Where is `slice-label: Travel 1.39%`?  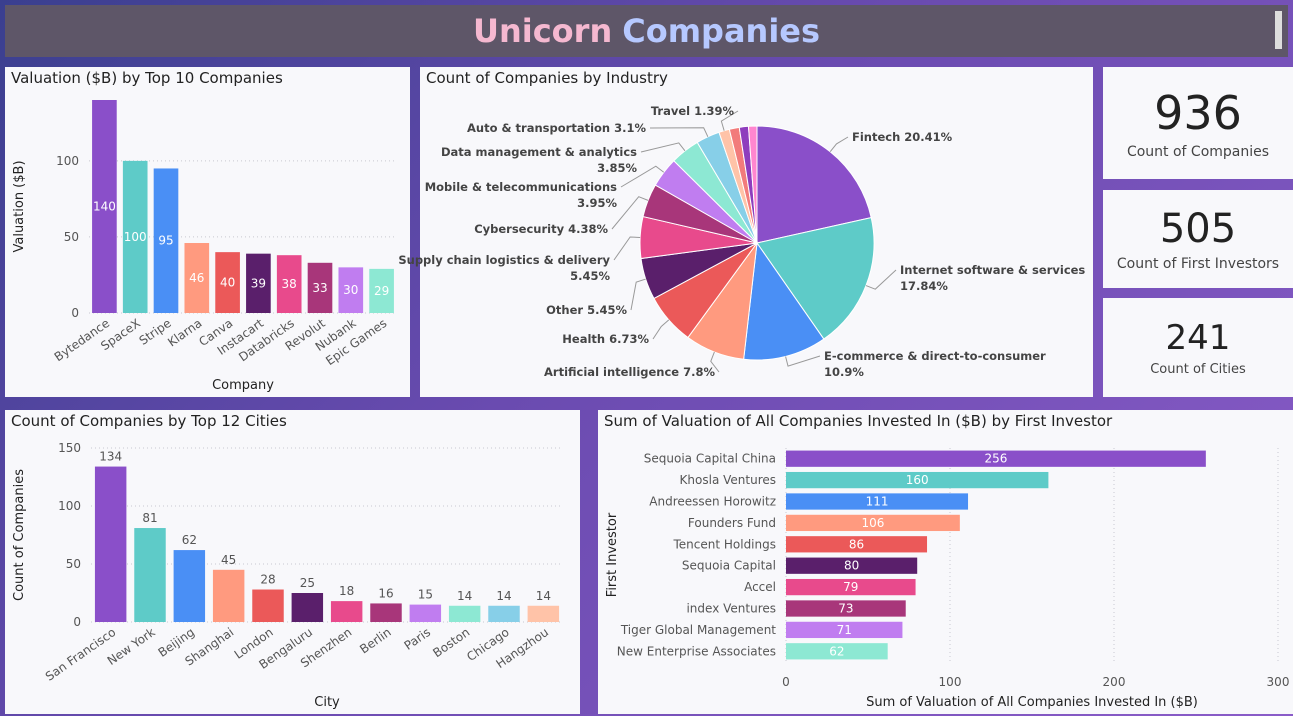 slice-label: Travel 1.39% is located at coordinates (693, 111).